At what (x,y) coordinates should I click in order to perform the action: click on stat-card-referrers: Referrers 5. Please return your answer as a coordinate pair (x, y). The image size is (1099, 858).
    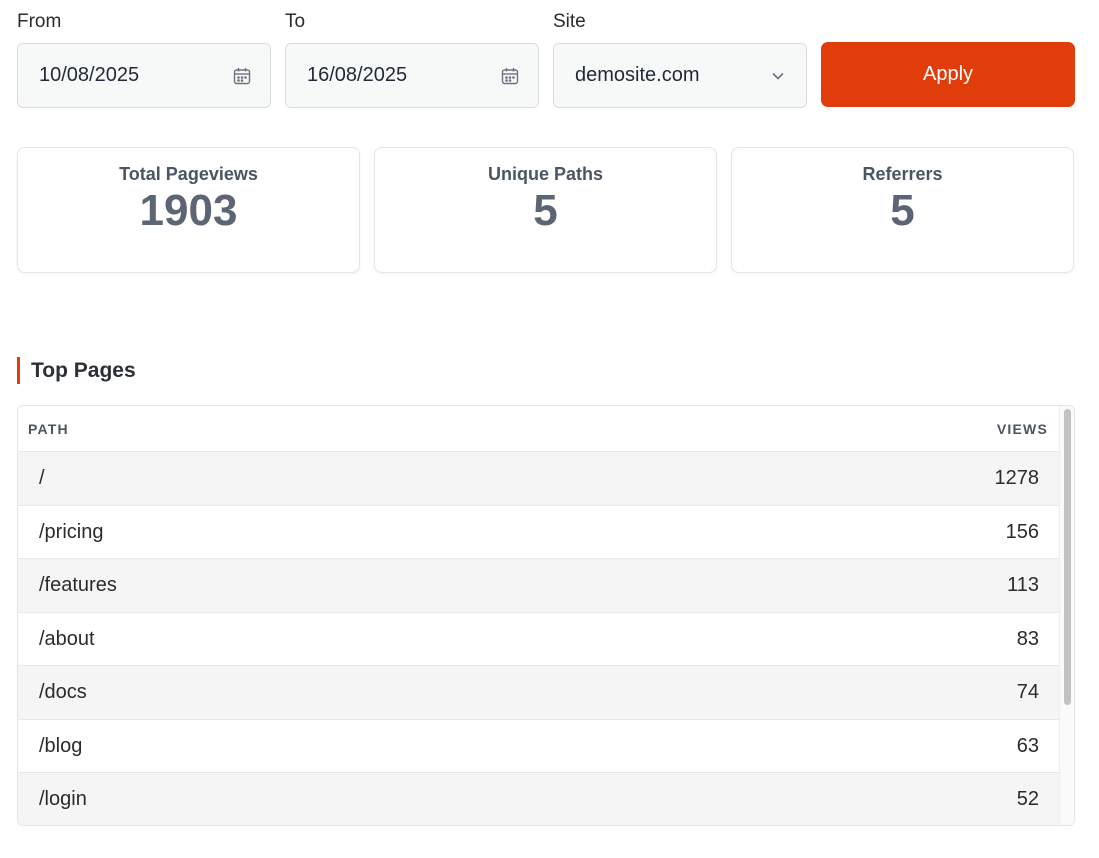
    Looking at the image, I should click on (902, 210).